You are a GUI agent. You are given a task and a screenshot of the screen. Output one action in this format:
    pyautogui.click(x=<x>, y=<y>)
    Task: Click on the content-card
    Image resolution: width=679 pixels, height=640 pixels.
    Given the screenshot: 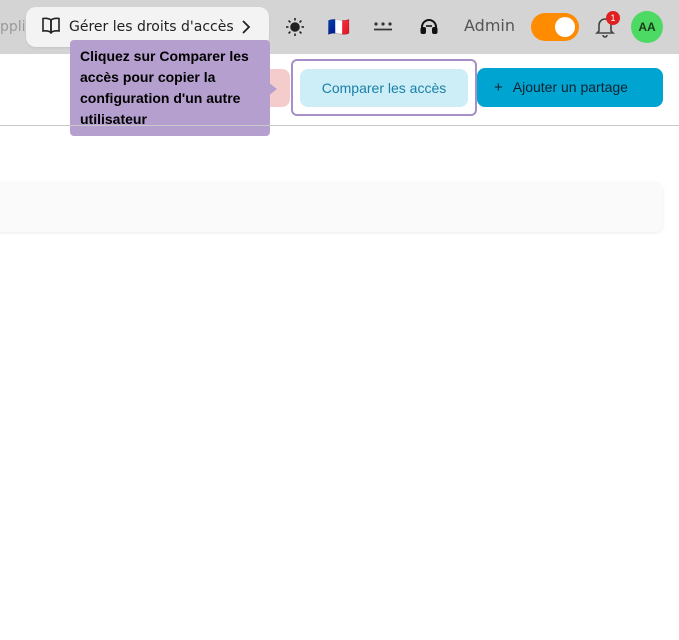 What is the action you would take?
    pyautogui.click(x=331, y=207)
    